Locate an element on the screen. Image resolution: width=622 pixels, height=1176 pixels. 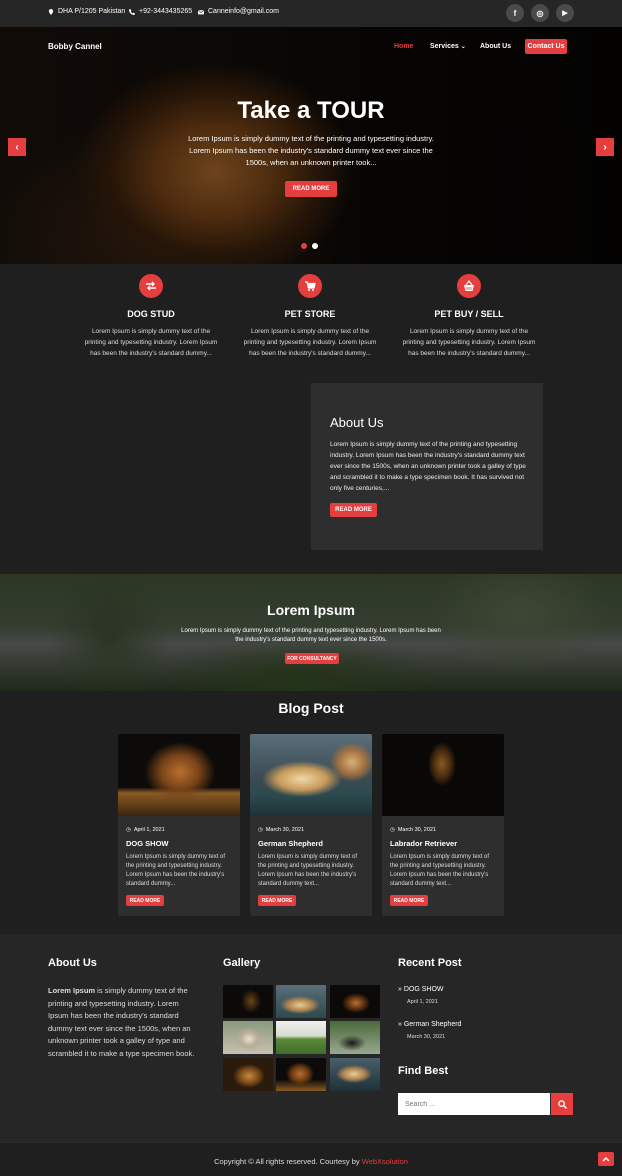
swap-arrows-icon is located at coordinates (151, 286).